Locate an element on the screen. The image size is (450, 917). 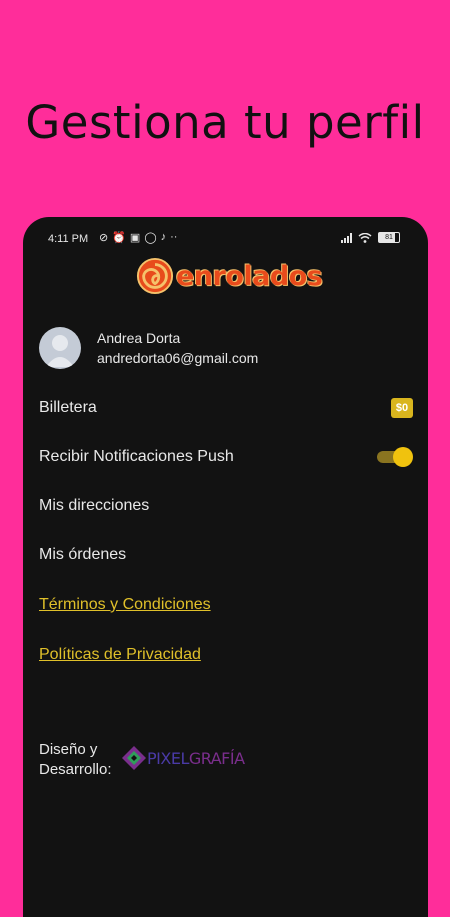
terms-link: Términos y Condiciones is located at coordinates (226, 605).